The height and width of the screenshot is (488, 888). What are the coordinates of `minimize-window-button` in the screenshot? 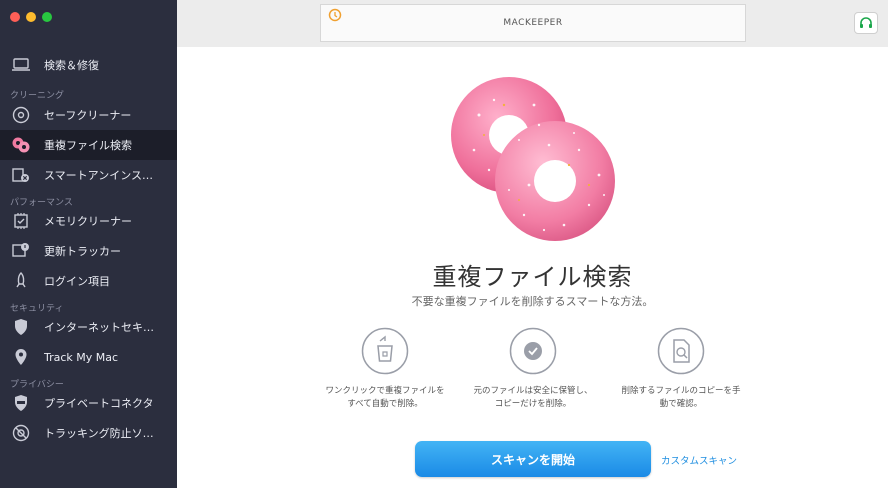 It's located at (31, 17).